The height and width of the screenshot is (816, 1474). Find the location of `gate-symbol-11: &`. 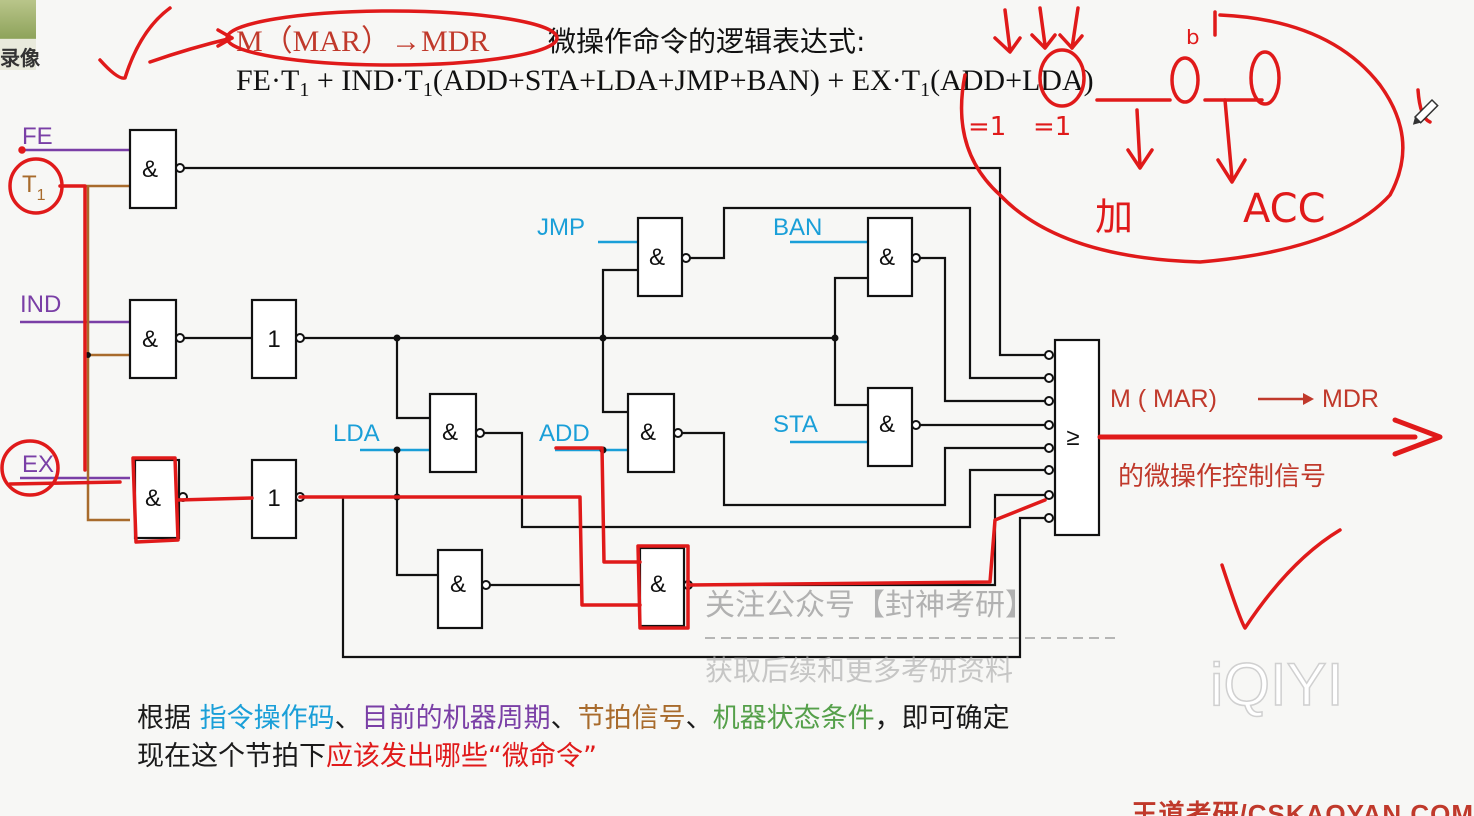

gate-symbol-11: & is located at coordinates (458, 584).